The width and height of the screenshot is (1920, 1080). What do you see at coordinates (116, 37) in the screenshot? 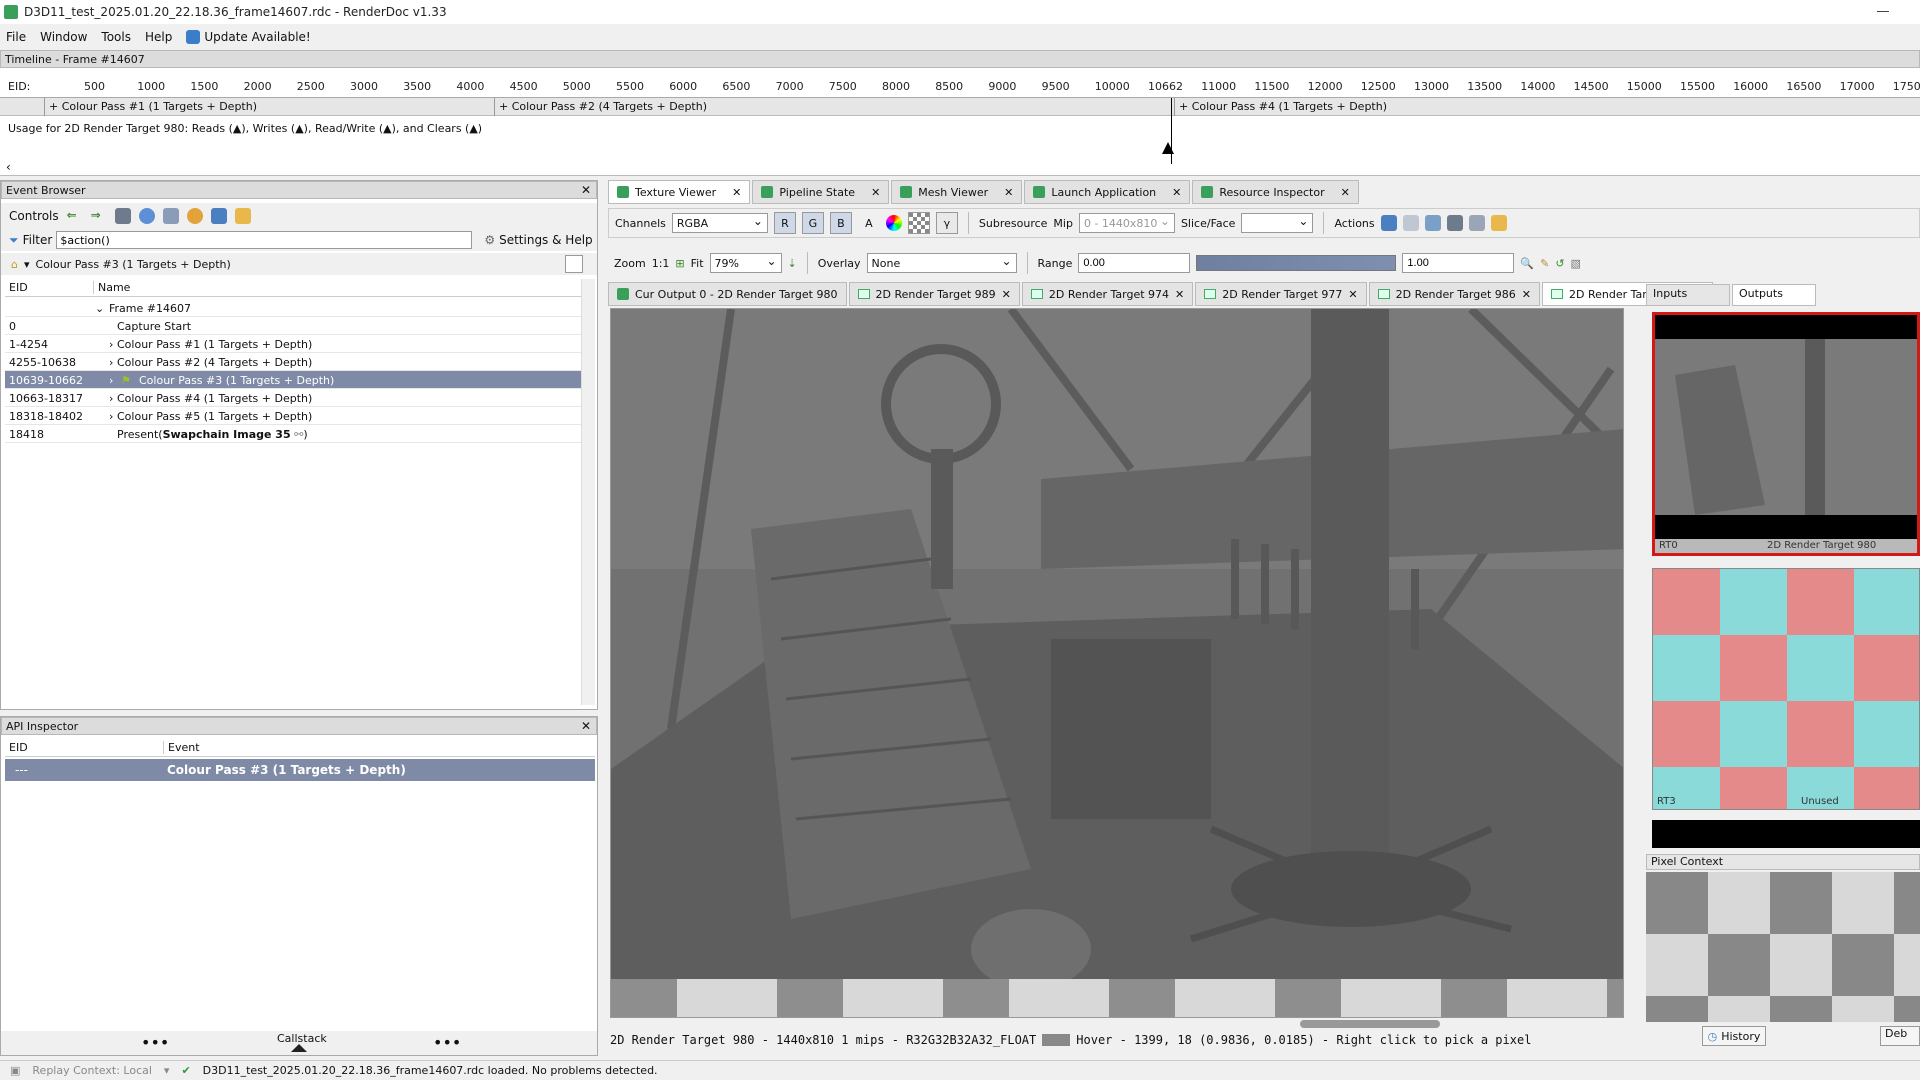
I see `menu-tools: Tools` at bounding box center [116, 37].